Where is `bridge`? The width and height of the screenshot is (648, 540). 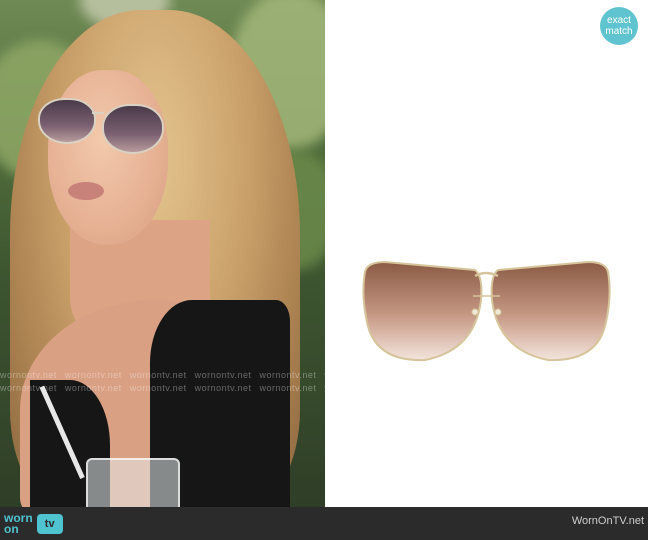
bridge is located at coordinates (486, 274).